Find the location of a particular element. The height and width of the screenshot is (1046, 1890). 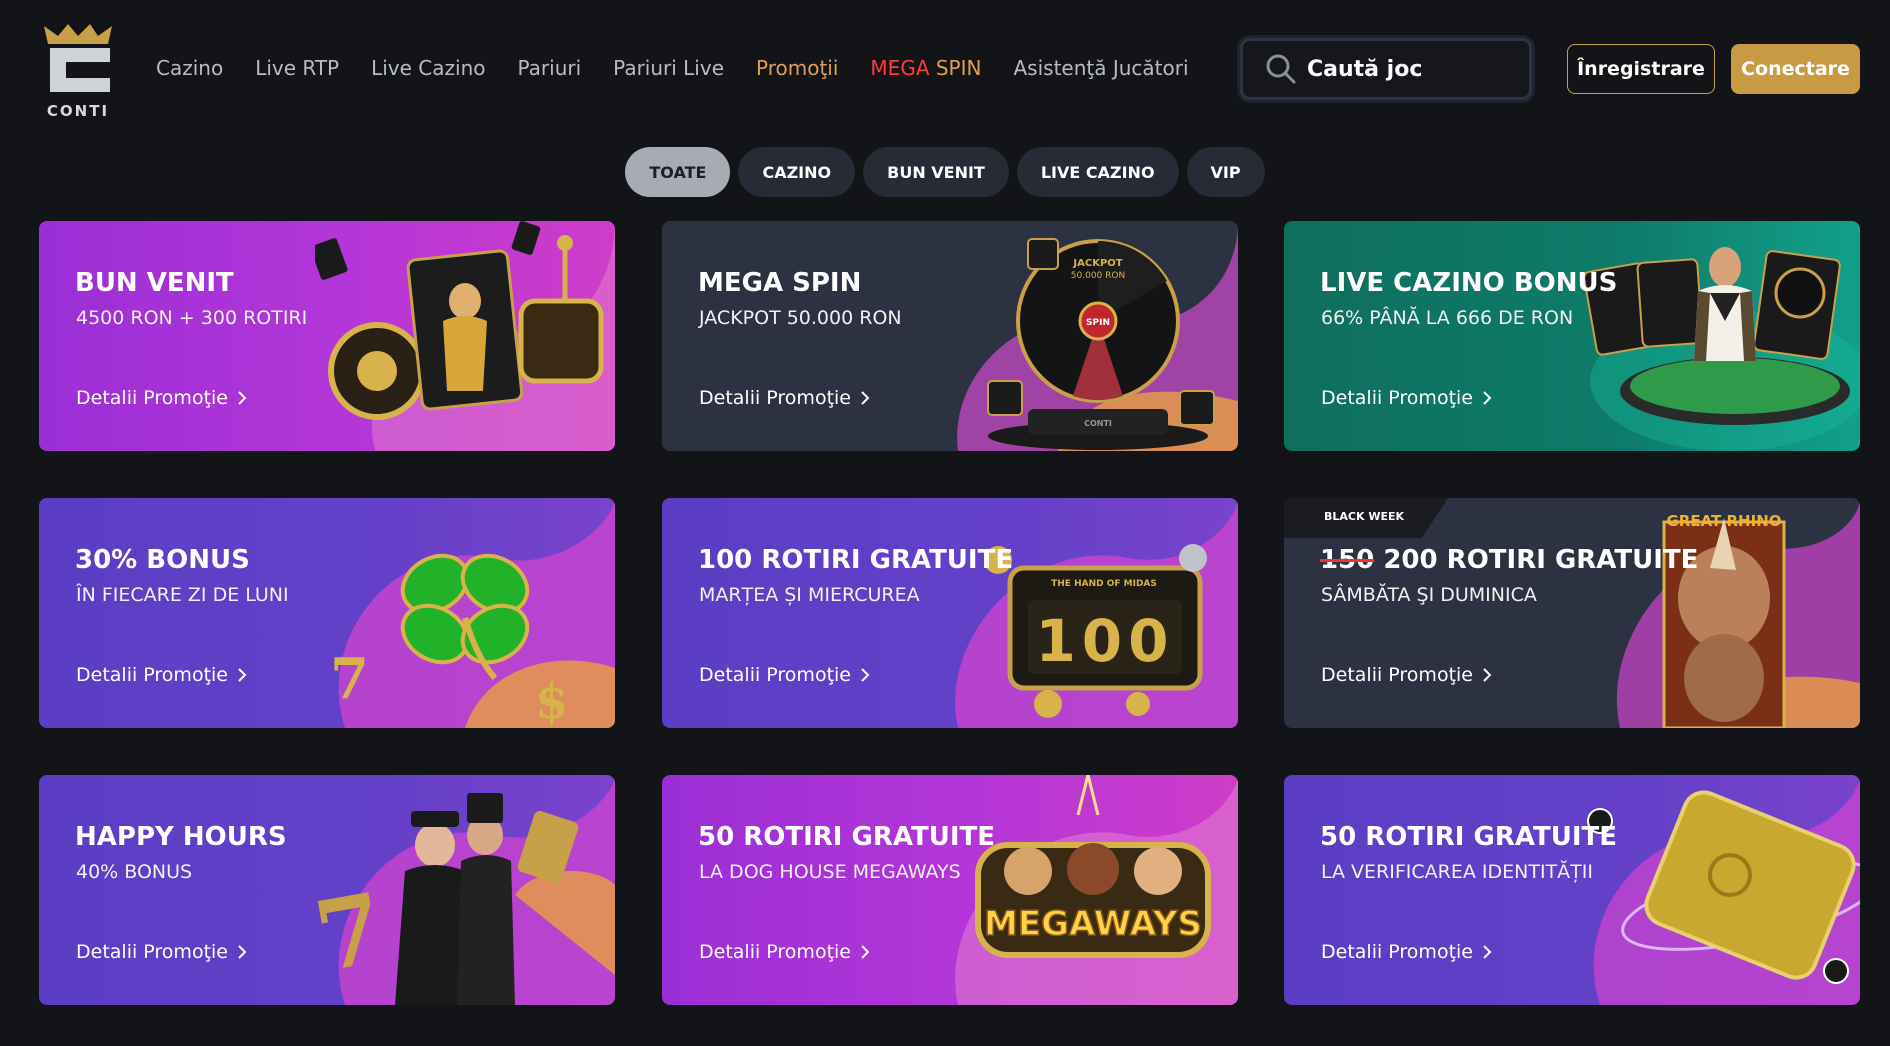

nav-promotii: Promoţii is located at coordinates (797, 68).